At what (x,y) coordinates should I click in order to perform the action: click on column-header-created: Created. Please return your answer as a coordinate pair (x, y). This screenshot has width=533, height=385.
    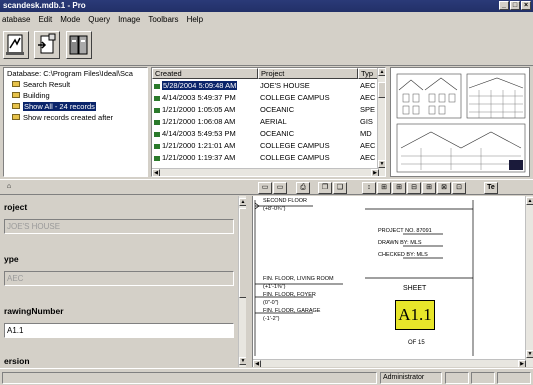
    Looking at the image, I should click on (205, 73).